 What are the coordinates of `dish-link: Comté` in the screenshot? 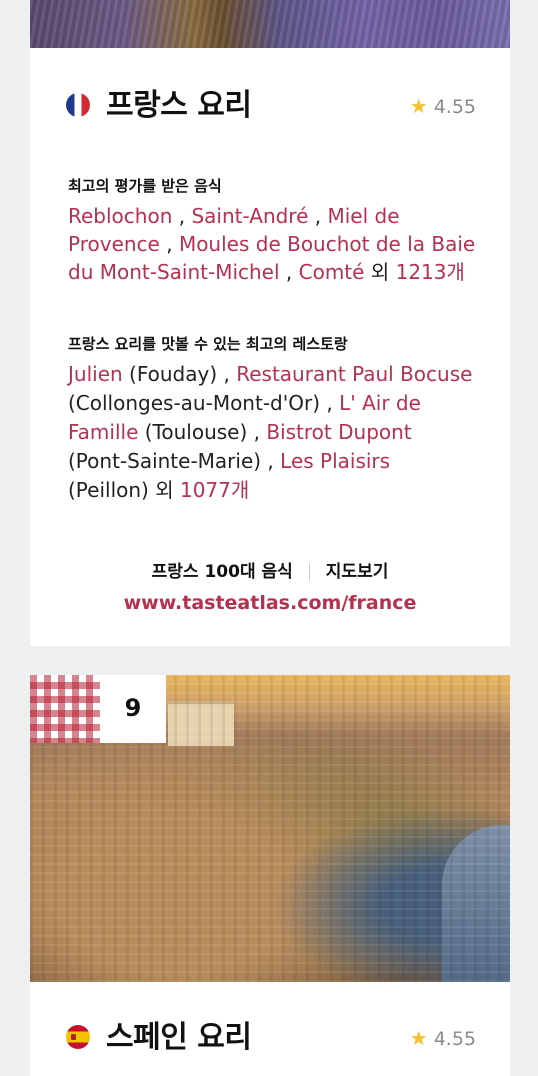 It's located at (332, 272).